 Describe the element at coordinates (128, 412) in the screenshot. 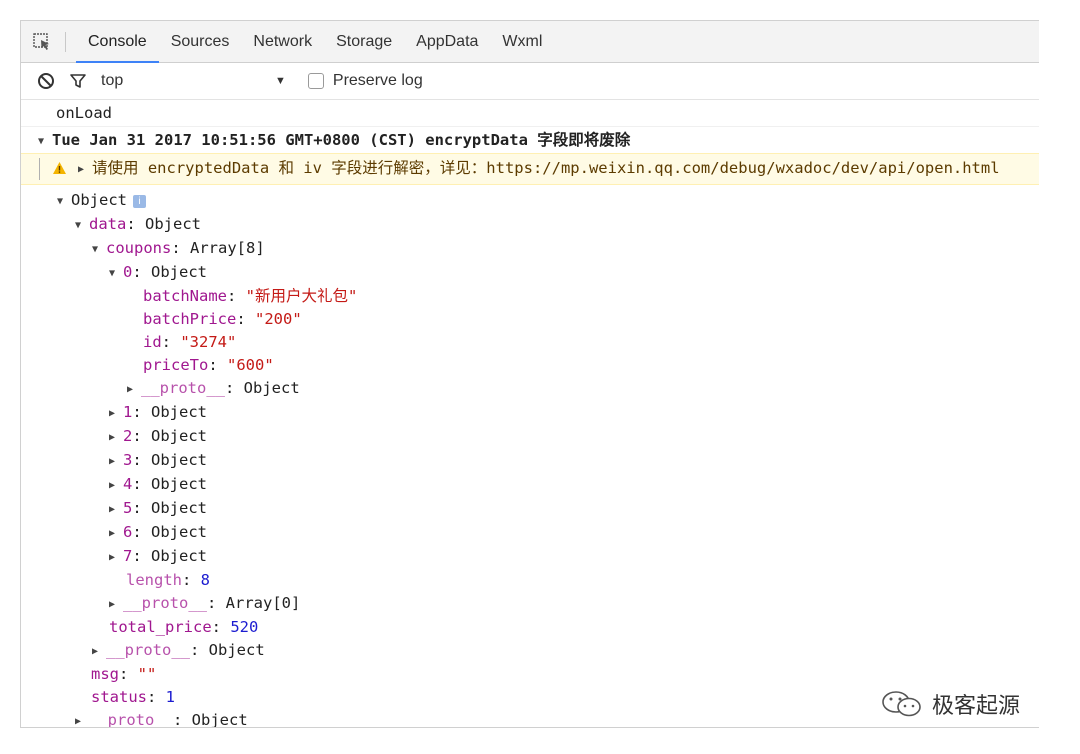

I see `tree-key: 1` at that location.